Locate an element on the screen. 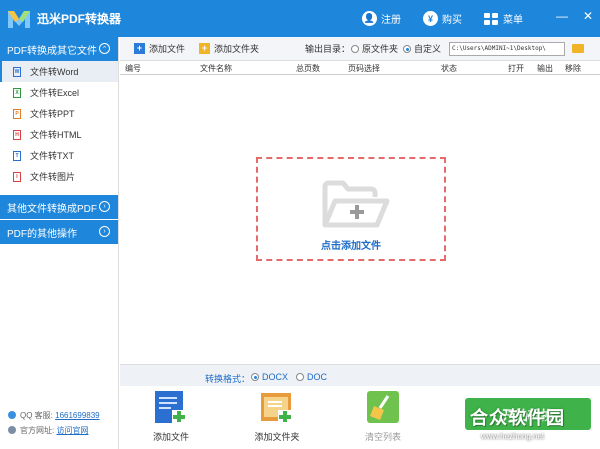  buy-button: ¥ 购买 is located at coordinates (442, 18).